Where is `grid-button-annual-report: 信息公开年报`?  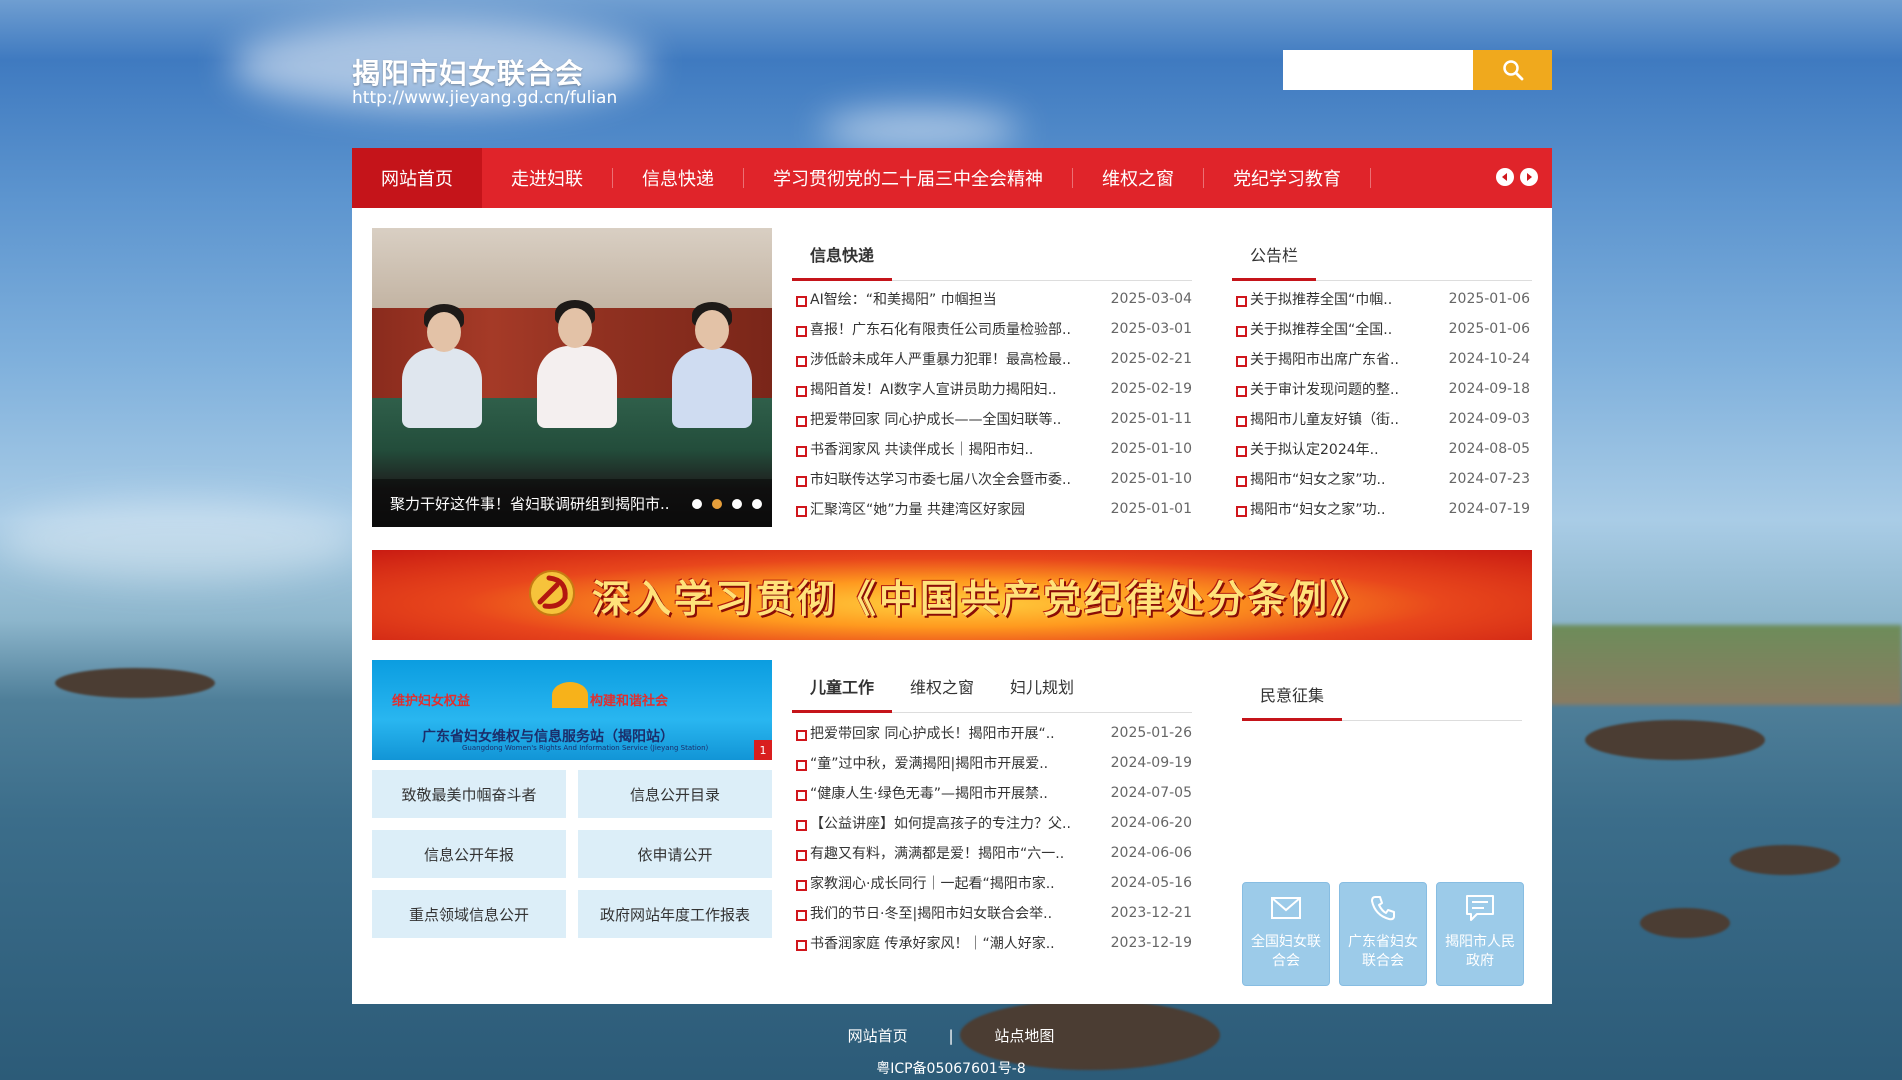 grid-button-annual-report: 信息公开年报 is located at coordinates (469, 854).